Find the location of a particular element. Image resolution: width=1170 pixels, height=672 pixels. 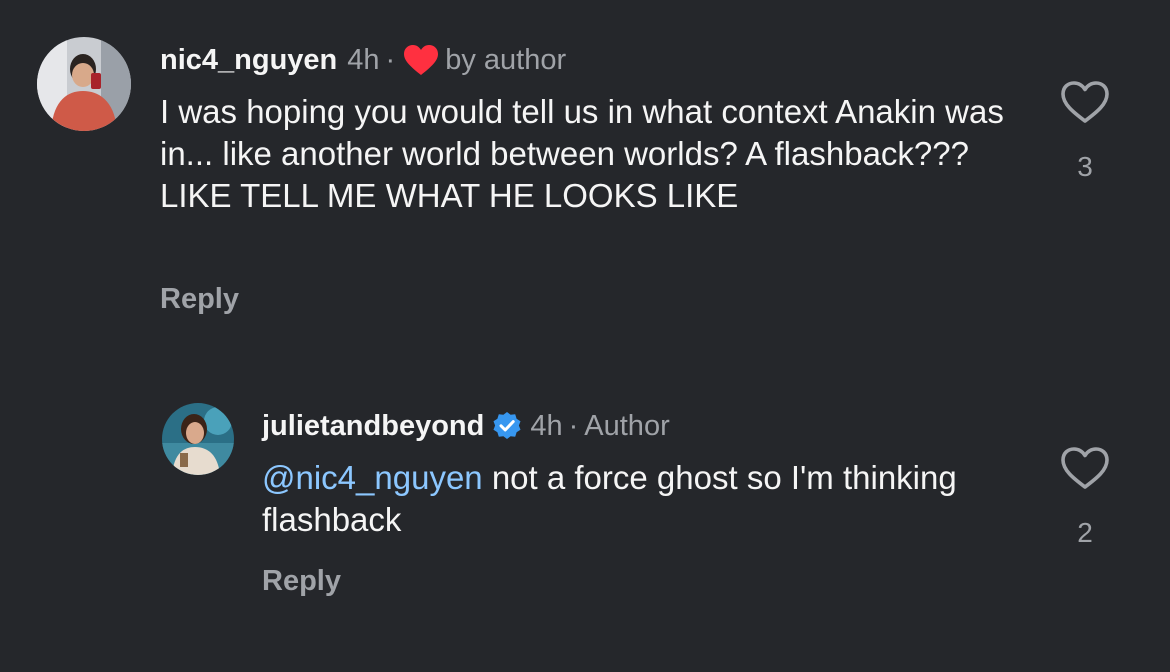

liked-by-author-label: by author is located at coordinates (506, 59).